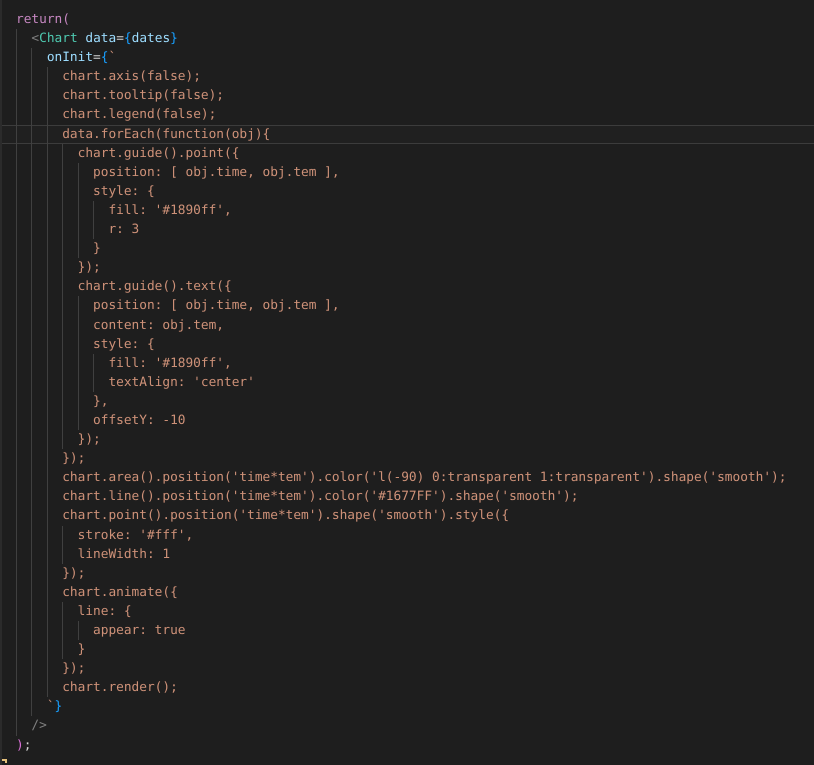 The image size is (814, 765). I want to click on code-line: r: 3, so click(124, 230).